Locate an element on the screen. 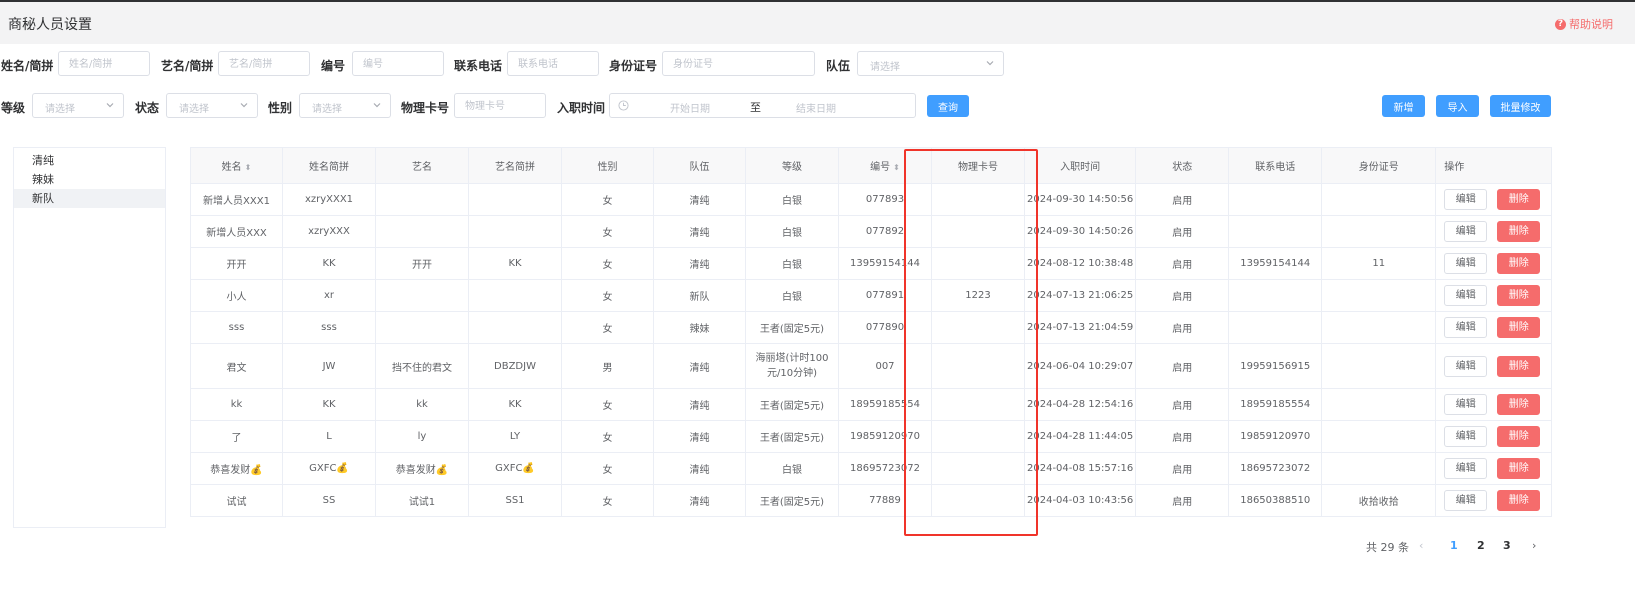 The height and width of the screenshot is (603, 1635). column-header: 姓名 ⬍ is located at coordinates (236, 165).